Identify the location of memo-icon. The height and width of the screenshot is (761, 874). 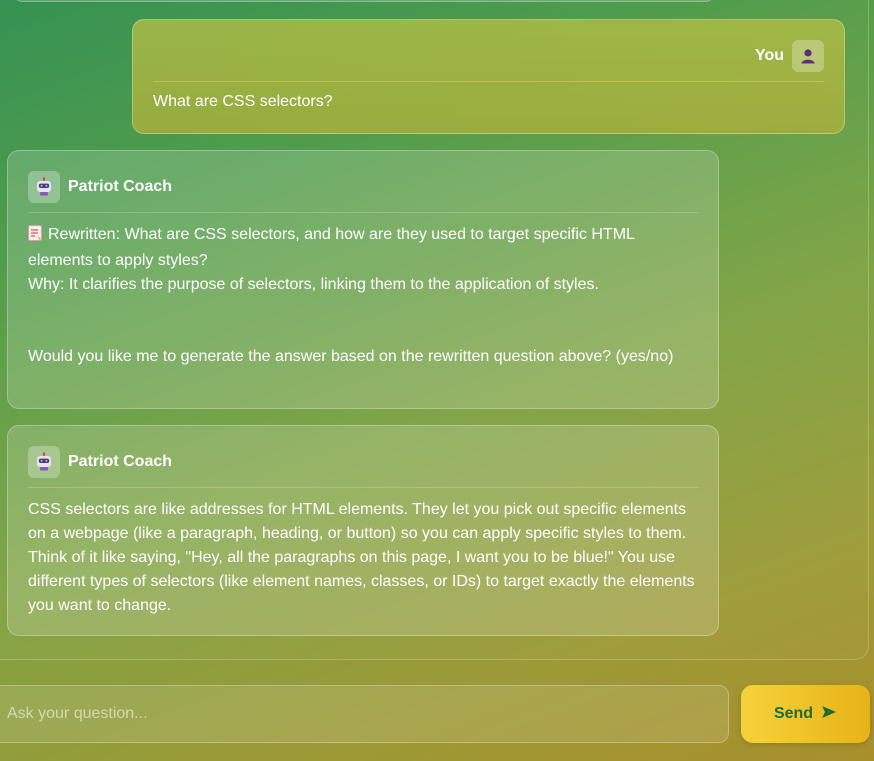
(35, 237).